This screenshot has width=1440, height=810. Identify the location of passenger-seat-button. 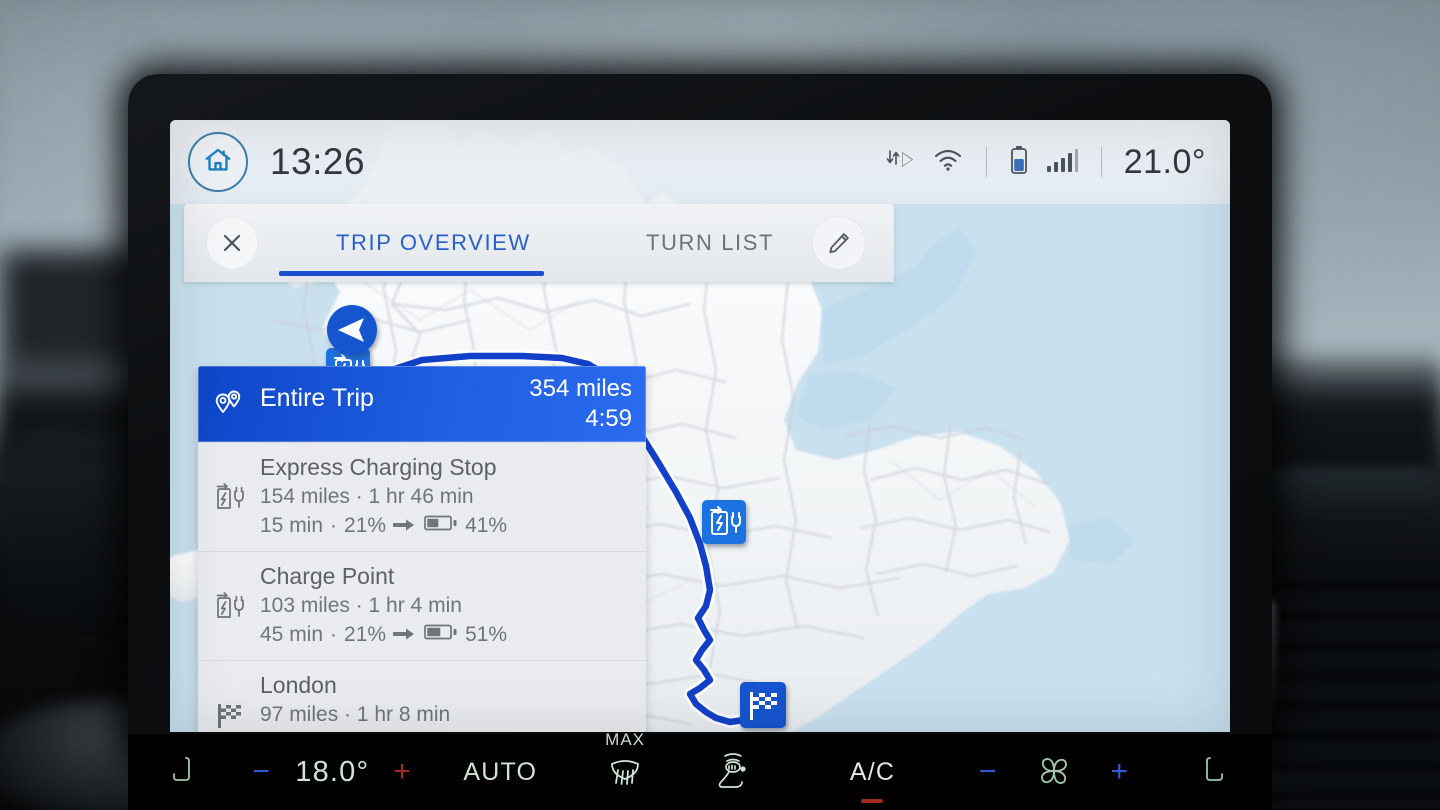
(1213, 772).